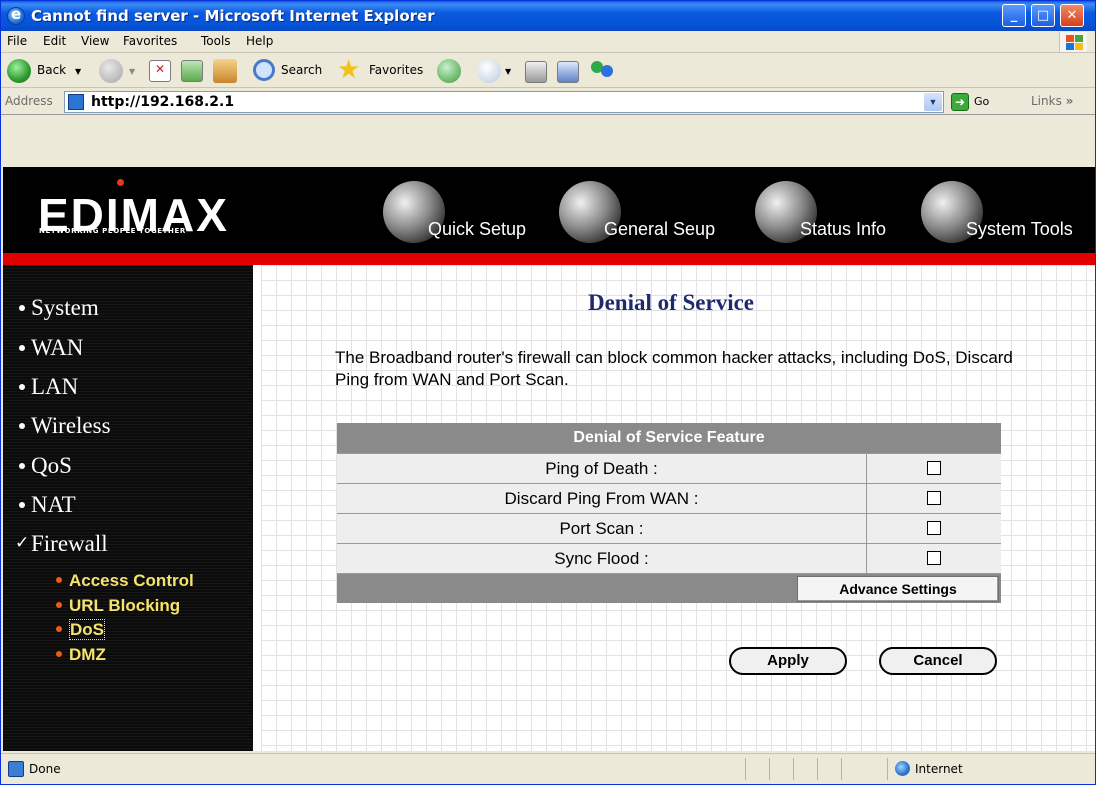 Image resolution: width=1096 pixels, height=785 pixels. What do you see at coordinates (259, 41) in the screenshot?
I see `menu-help: Help` at bounding box center [259, 41].